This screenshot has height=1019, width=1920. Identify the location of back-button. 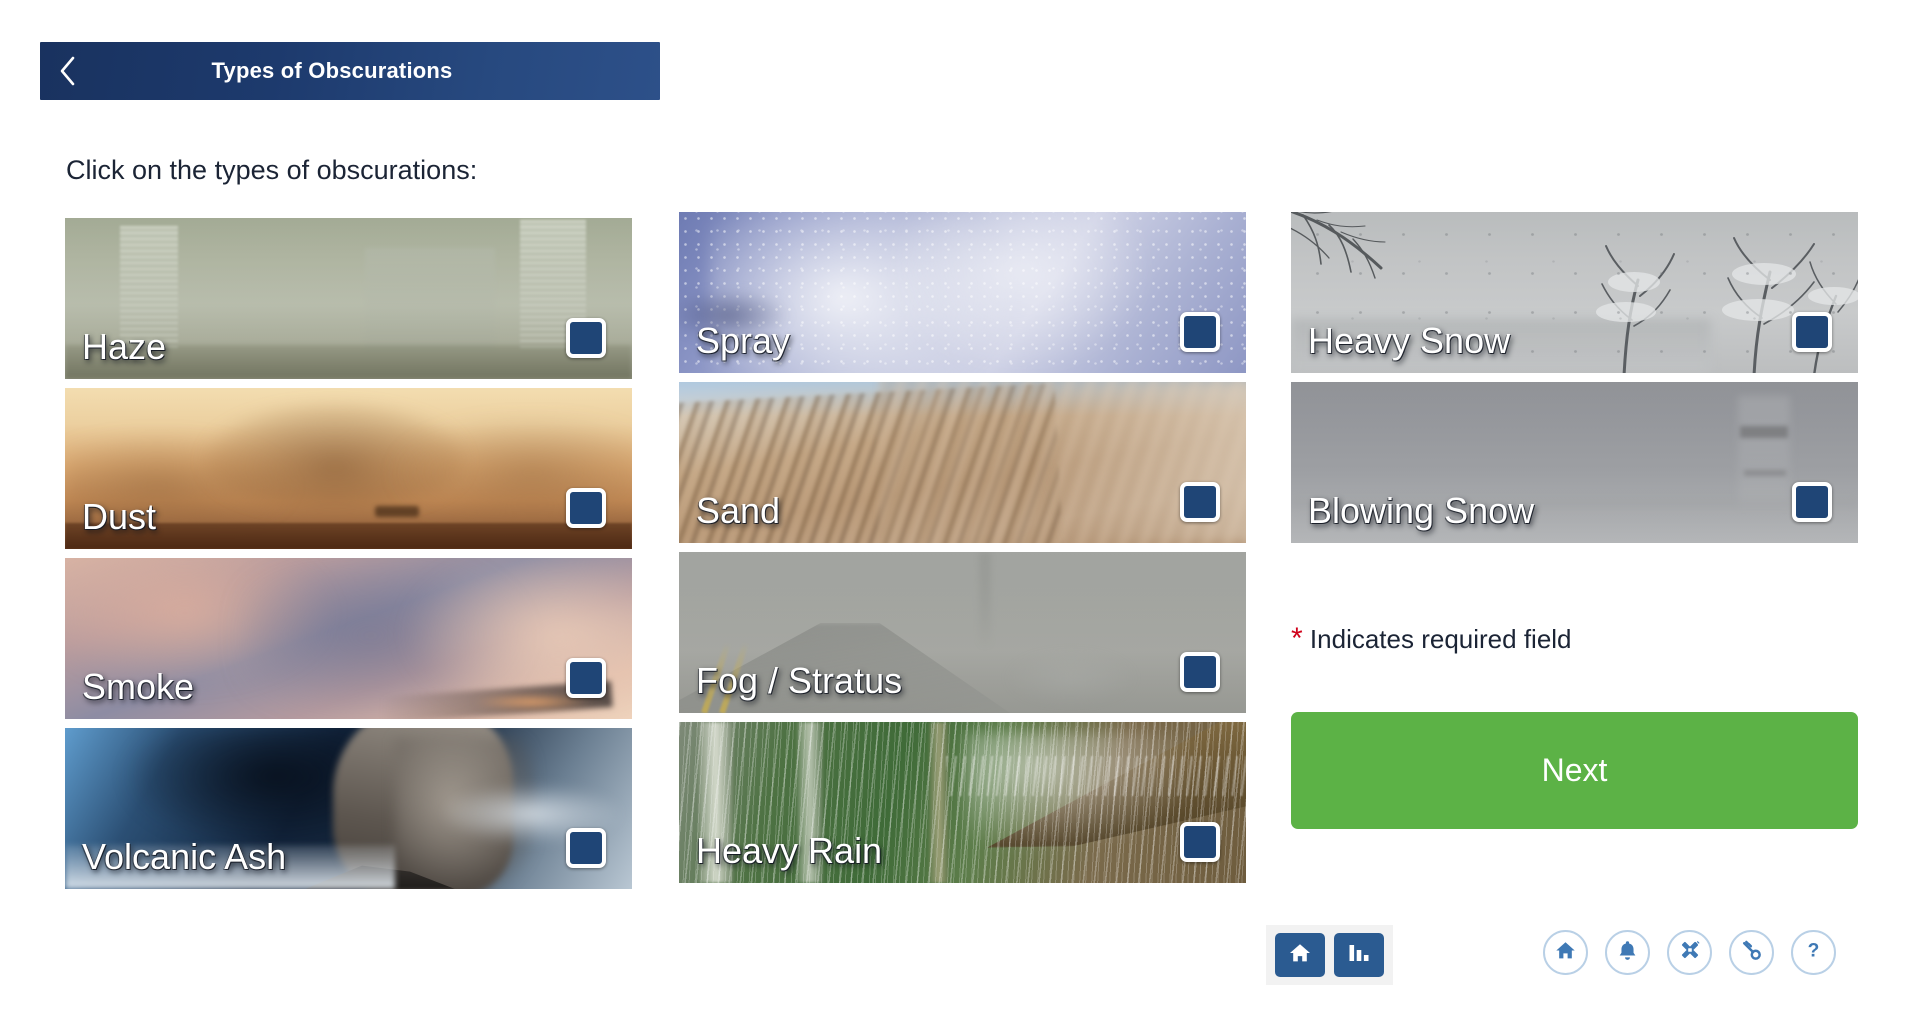
(67, 71).